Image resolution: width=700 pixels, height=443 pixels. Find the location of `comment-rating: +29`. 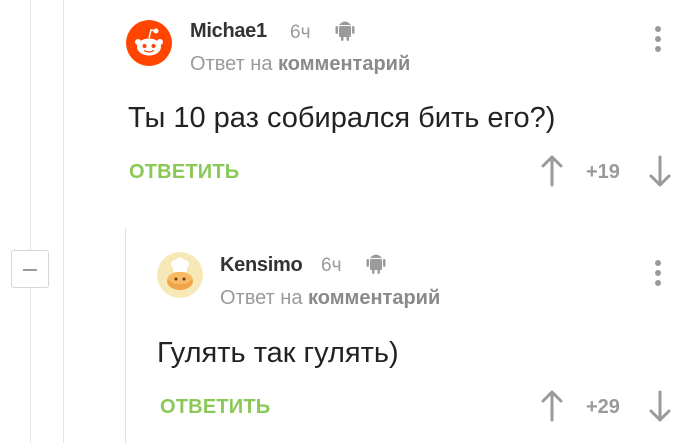

comment-rating: +29 is located at coordinates (603, 407).